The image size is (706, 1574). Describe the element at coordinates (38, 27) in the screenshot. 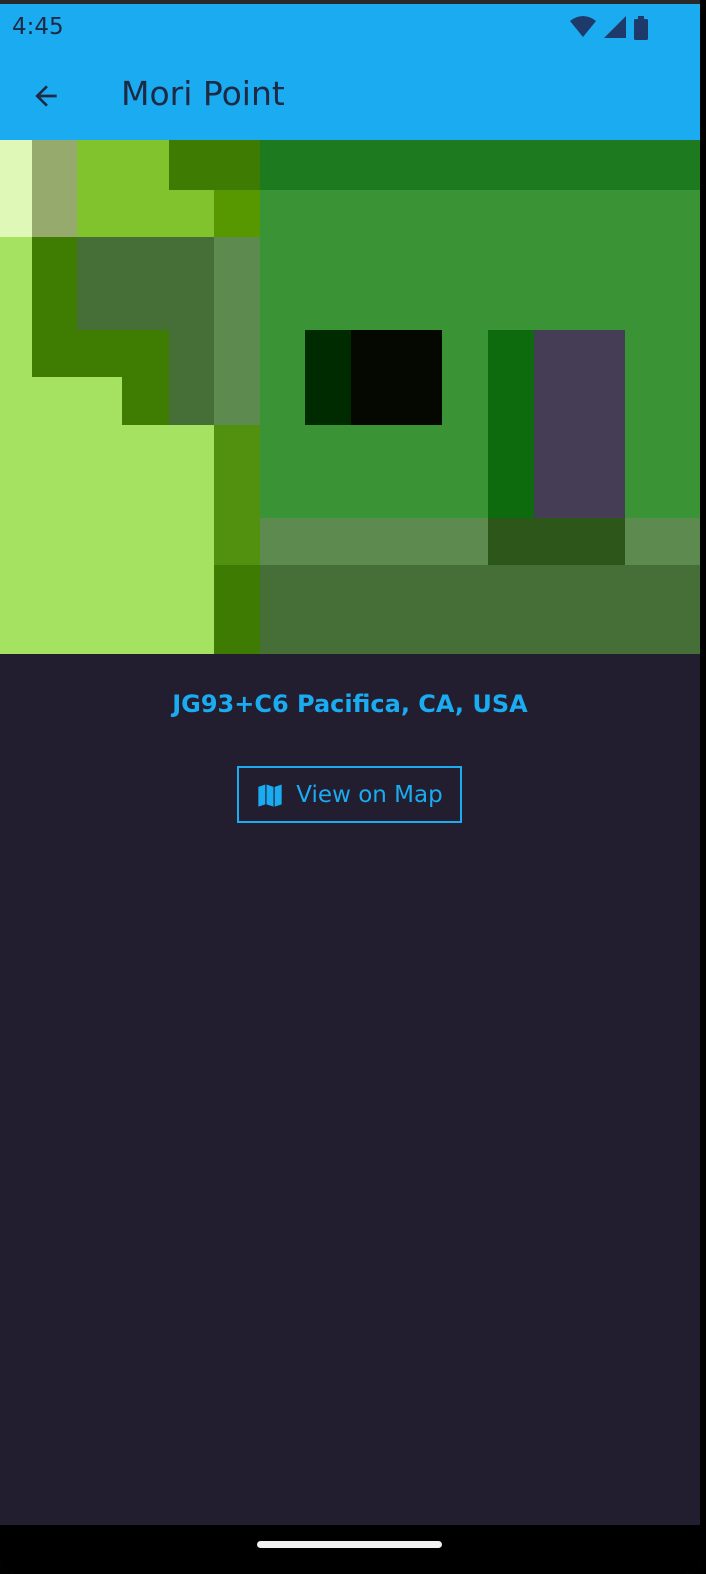

I see `status-time: 4:45` at that location.